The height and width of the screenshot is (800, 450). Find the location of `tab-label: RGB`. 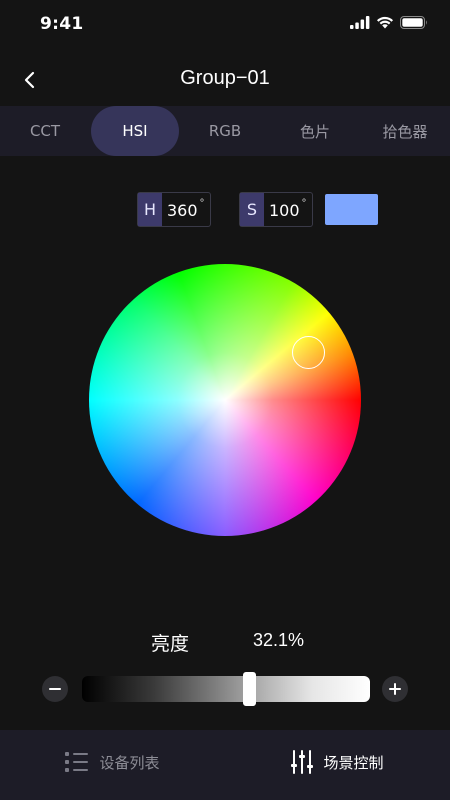

tab-label: RGB is located at coordinates (225, 131).